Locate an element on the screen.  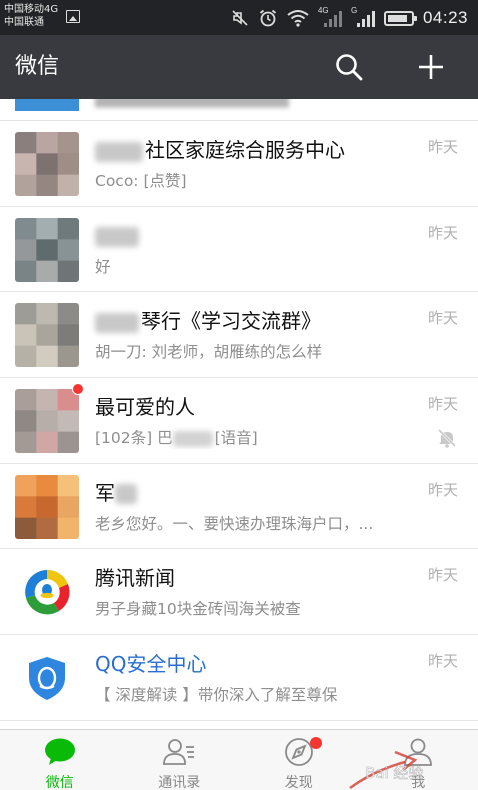
carrier-line-1: 中国移动4G is located at coordinates (31, 9).